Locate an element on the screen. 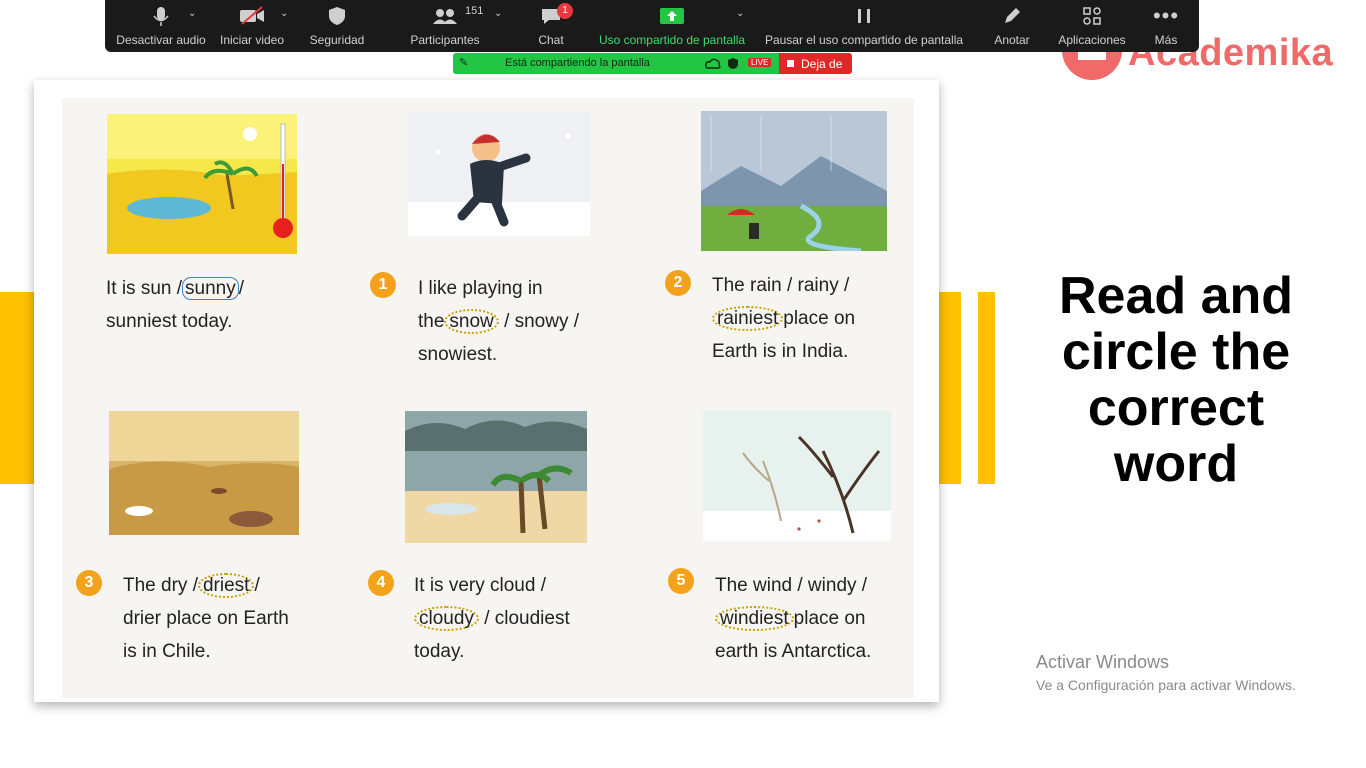 The height and width of the screenshot is (768, 1366). example-sentence: It is sun / sunny / sunniest today. is located at coordinates (175, 305).